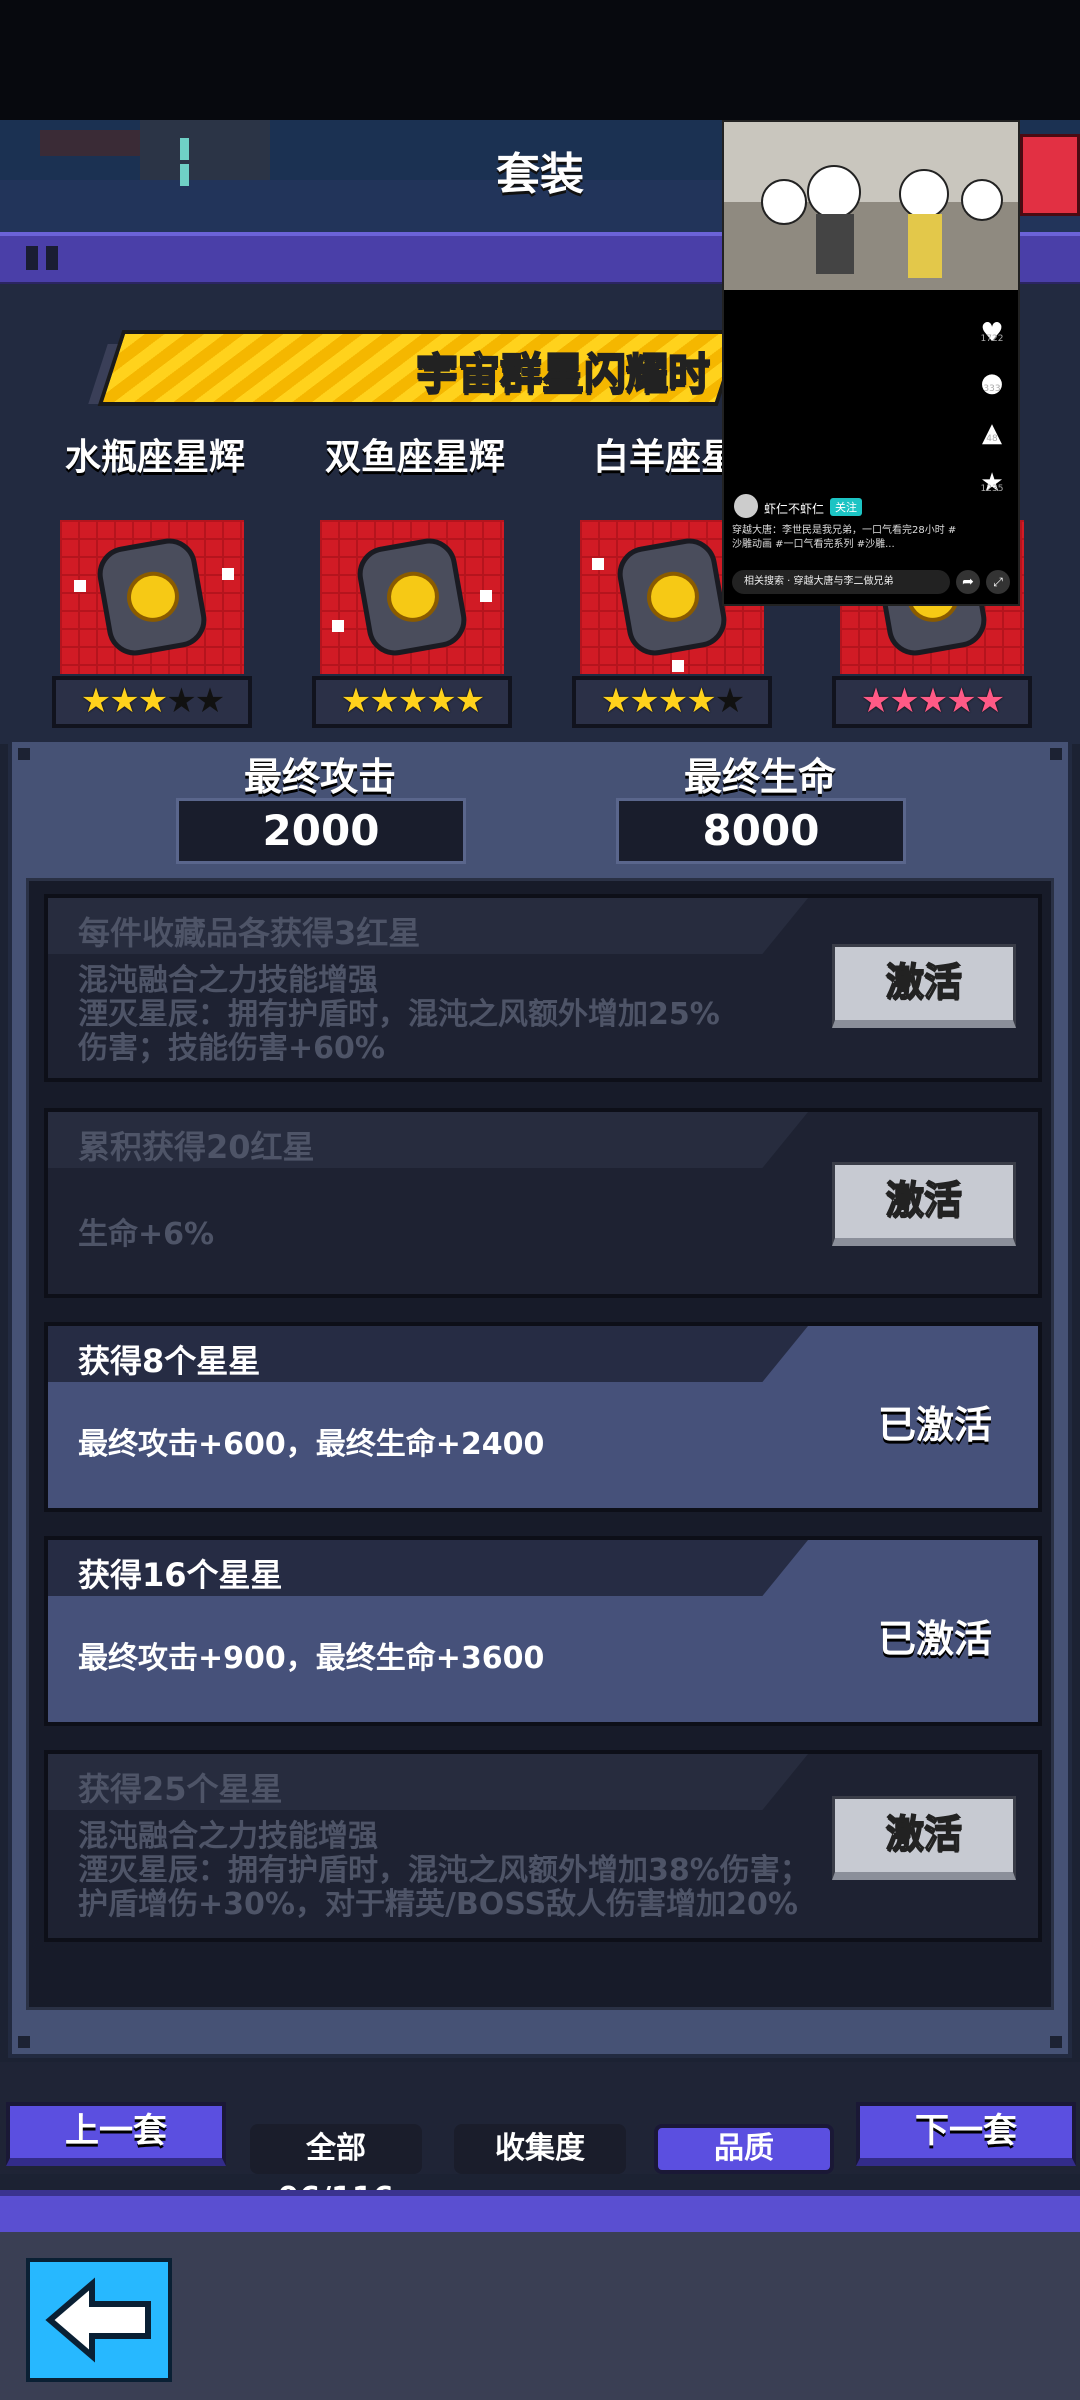  I want to click on bonus-title: 累积获得20红星, so click(196, 1147).